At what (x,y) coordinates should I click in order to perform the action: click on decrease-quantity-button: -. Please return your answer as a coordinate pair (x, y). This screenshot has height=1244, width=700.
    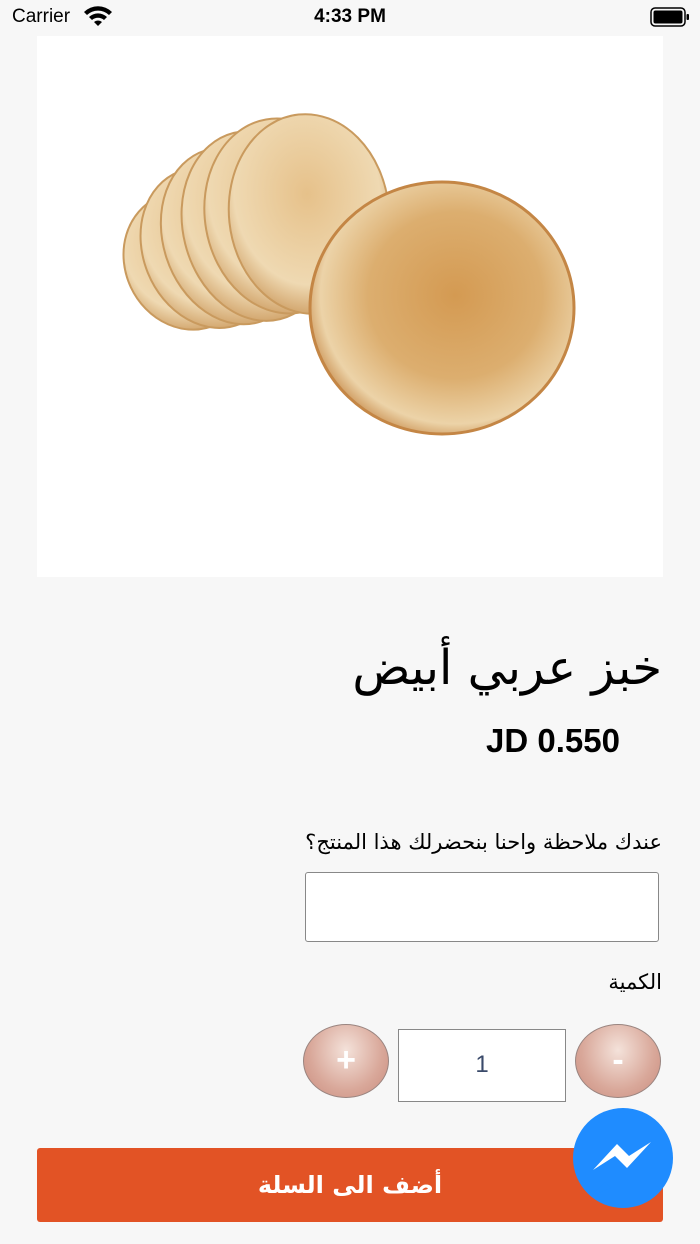
    Looking at the image, I should click on (618, 1061).